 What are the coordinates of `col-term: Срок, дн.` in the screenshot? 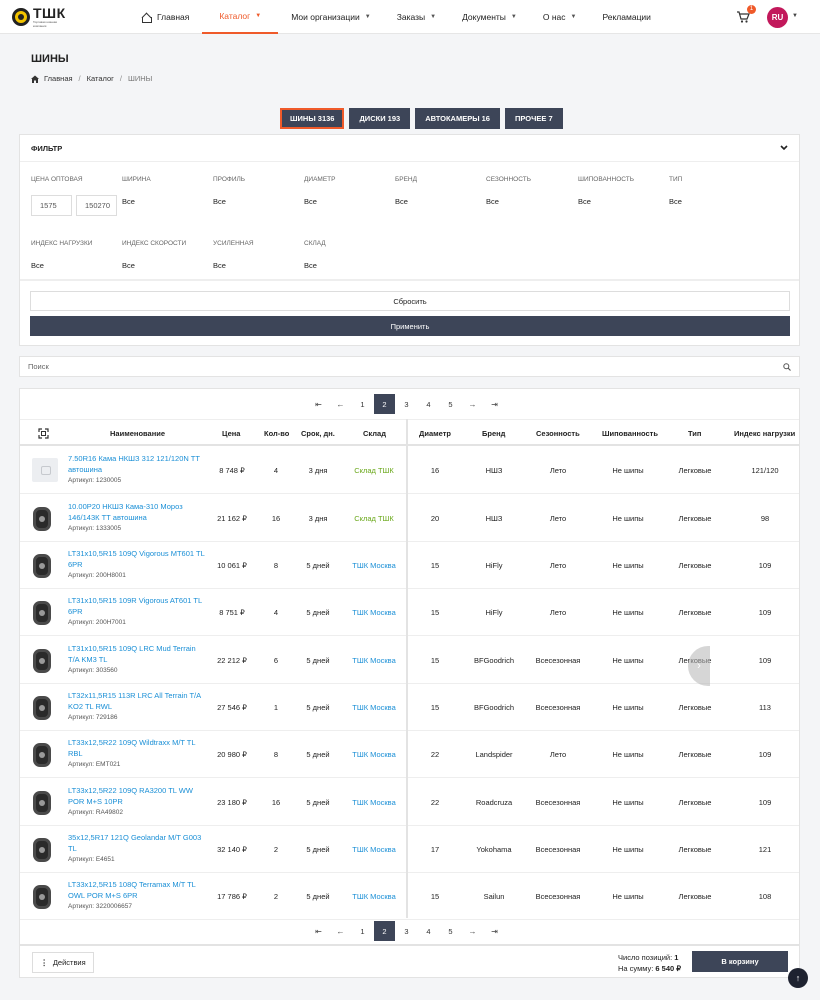 It's located at (318, 433).